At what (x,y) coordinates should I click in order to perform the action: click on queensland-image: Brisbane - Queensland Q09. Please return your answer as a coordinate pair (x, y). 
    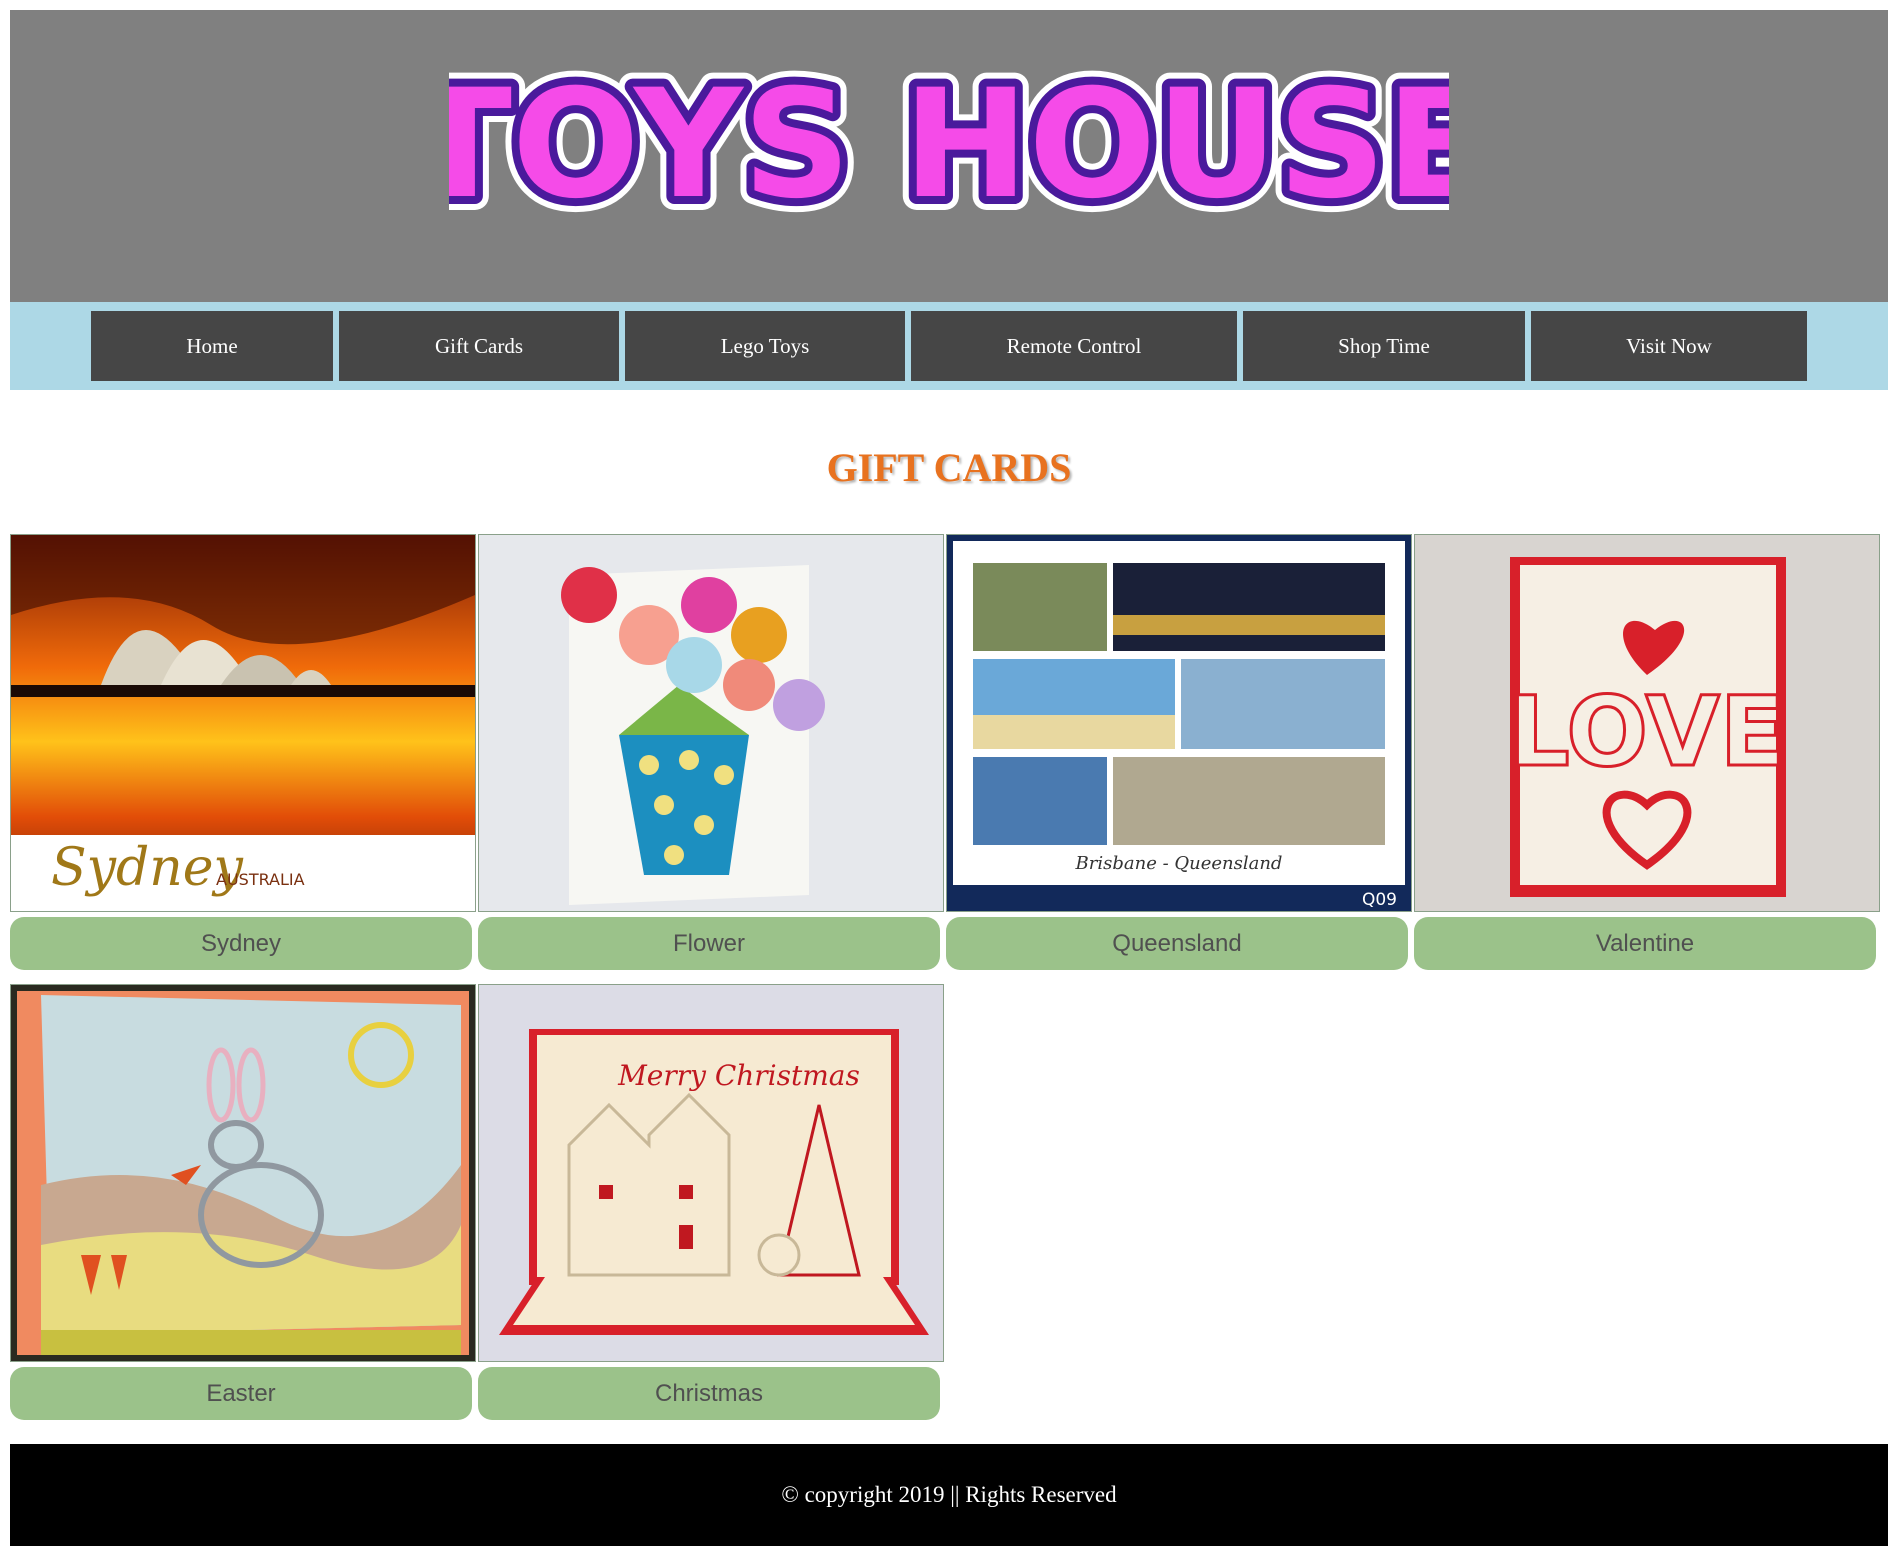
    Looking at the image, I should click on (1179, 723).